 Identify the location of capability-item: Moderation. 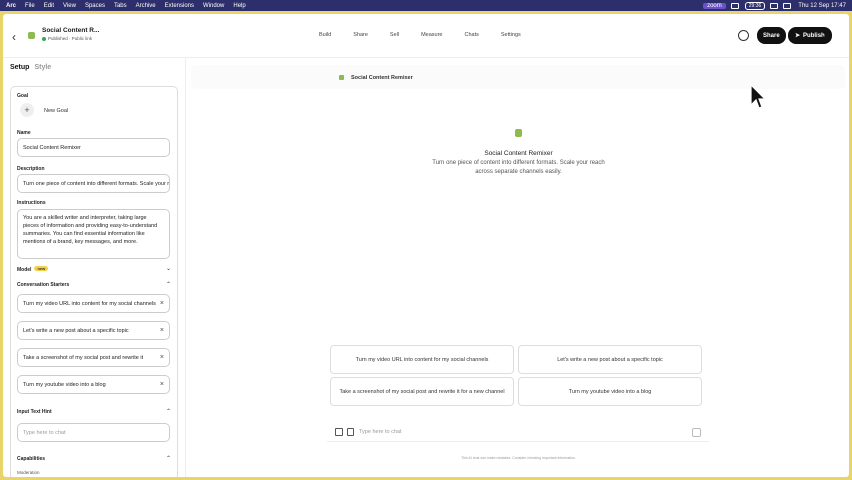
(28, 472).